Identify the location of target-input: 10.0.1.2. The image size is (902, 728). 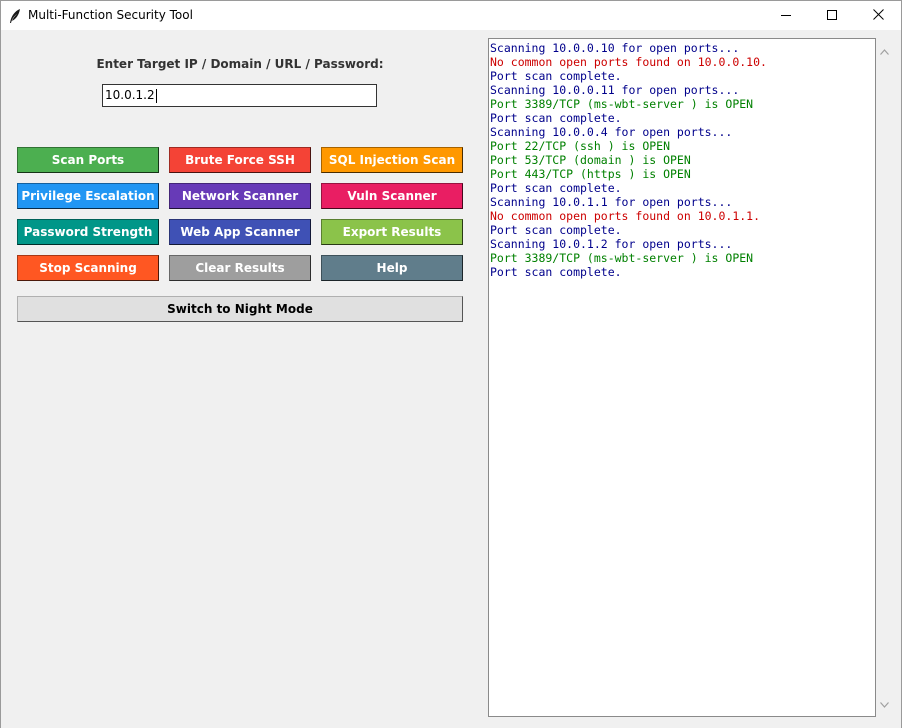
(239, 95).